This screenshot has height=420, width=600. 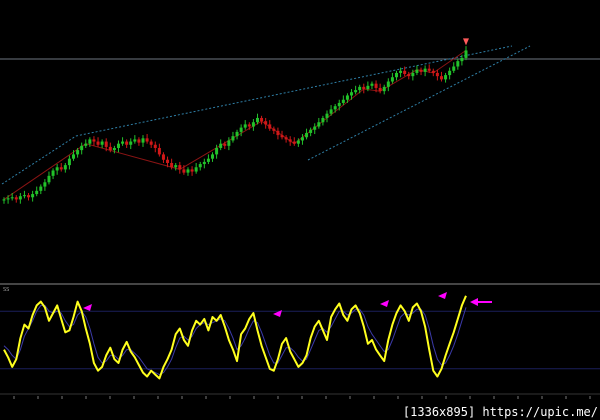 What do you see at coordinates (466, 42) in the screenshot?
I see `signal-arrow-icon` at bounding box center [466, 42].